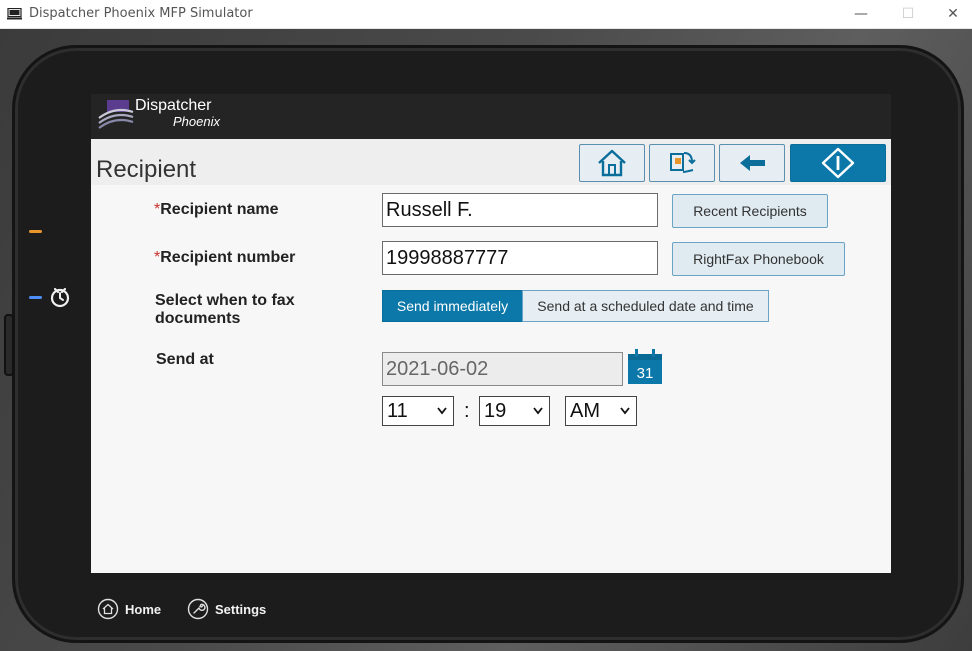 The width and height of the screenshot is (972, 651). Describe the element at coordinates (514, 411) in the screenshot. I see `minute-select: 19` at that location.